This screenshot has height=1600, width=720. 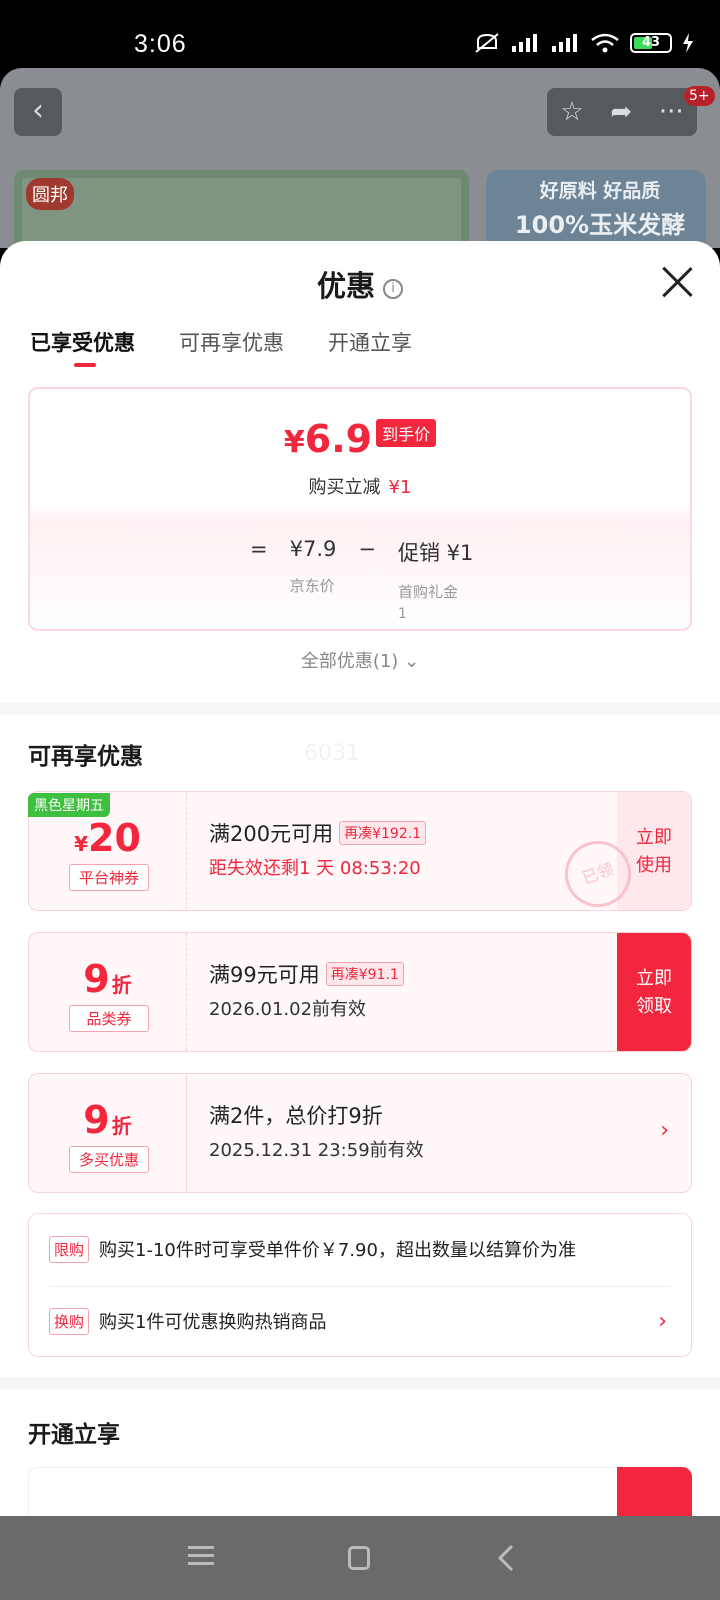 What do you see at coordinates (605, 43) in the screenshot?
I see `wifi-icon` at bounding box center [605, 43].